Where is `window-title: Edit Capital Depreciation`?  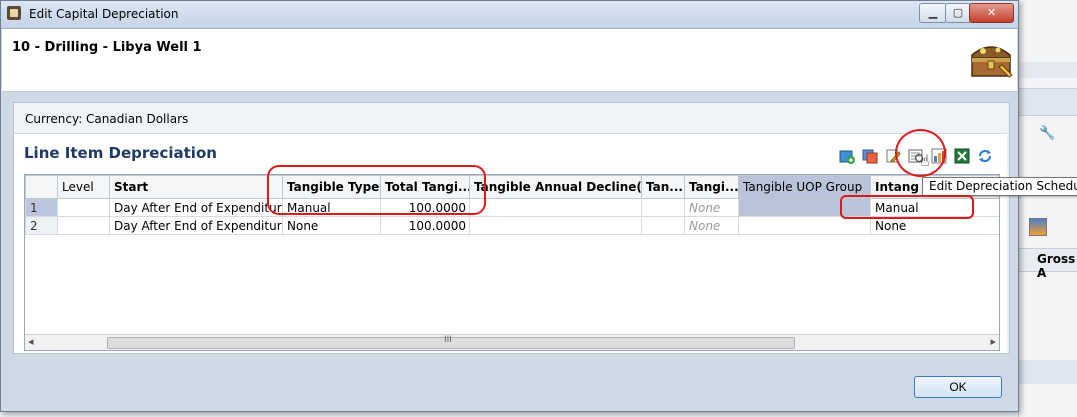
window-title: Edit Capital Depreciation is located at coordinates (104, 14).